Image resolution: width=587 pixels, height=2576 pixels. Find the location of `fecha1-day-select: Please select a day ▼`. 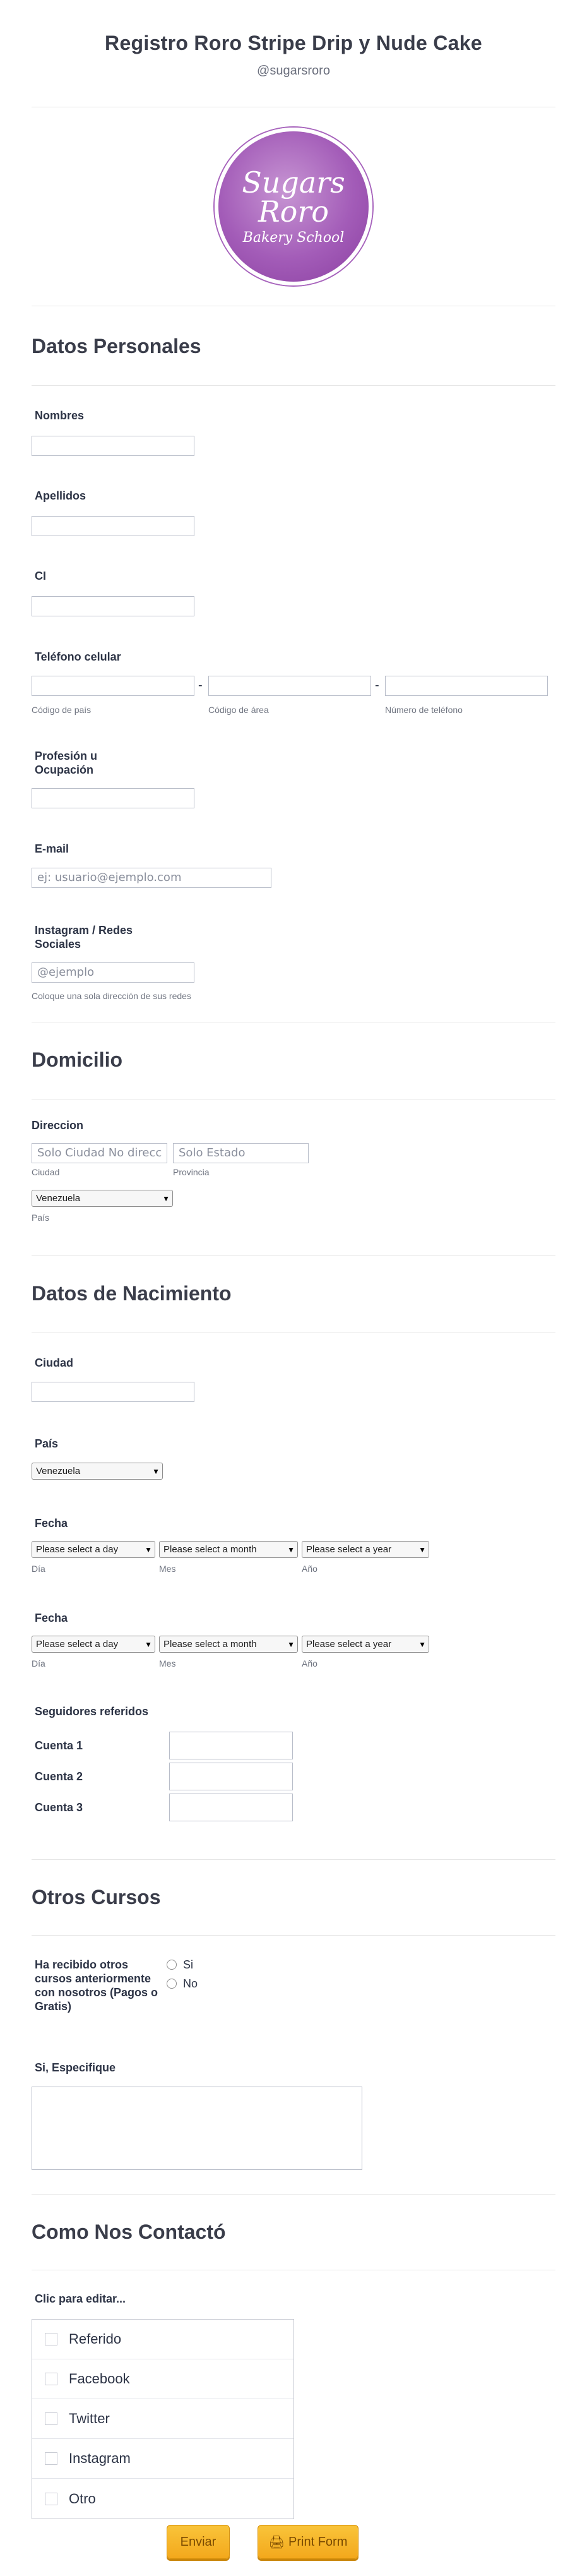

fecha1-day-select: Please select a day ▼ is located at coordinates (94, 1549).